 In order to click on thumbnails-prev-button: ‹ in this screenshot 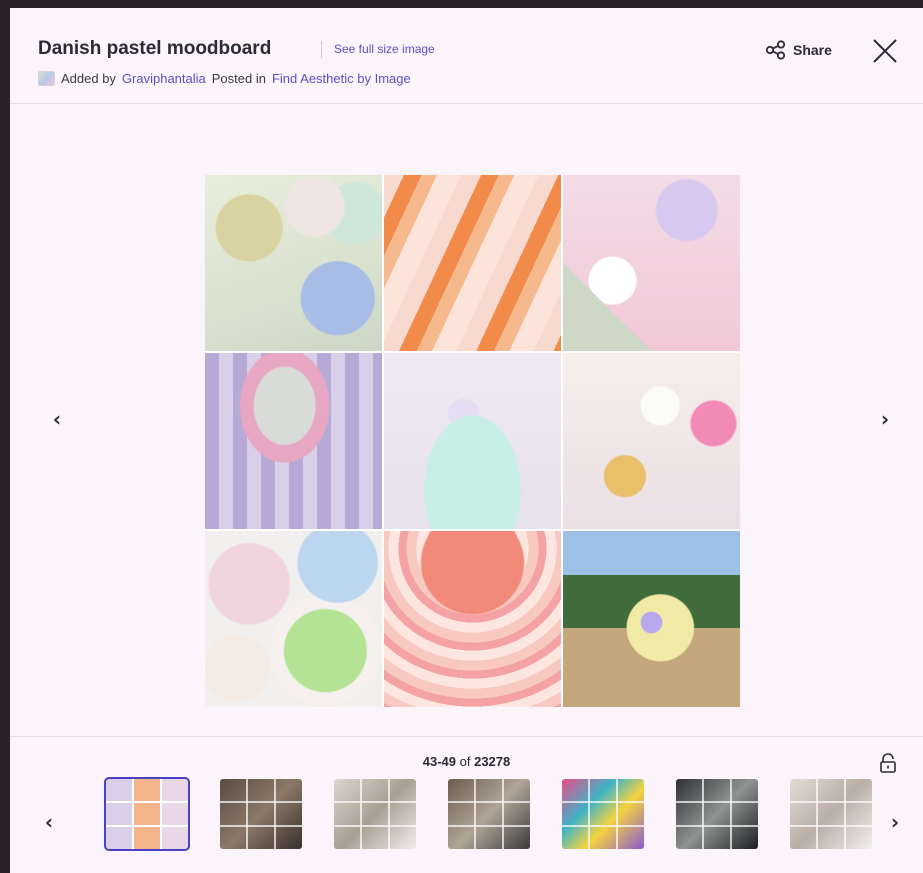, I will do `click(49, 822)`.